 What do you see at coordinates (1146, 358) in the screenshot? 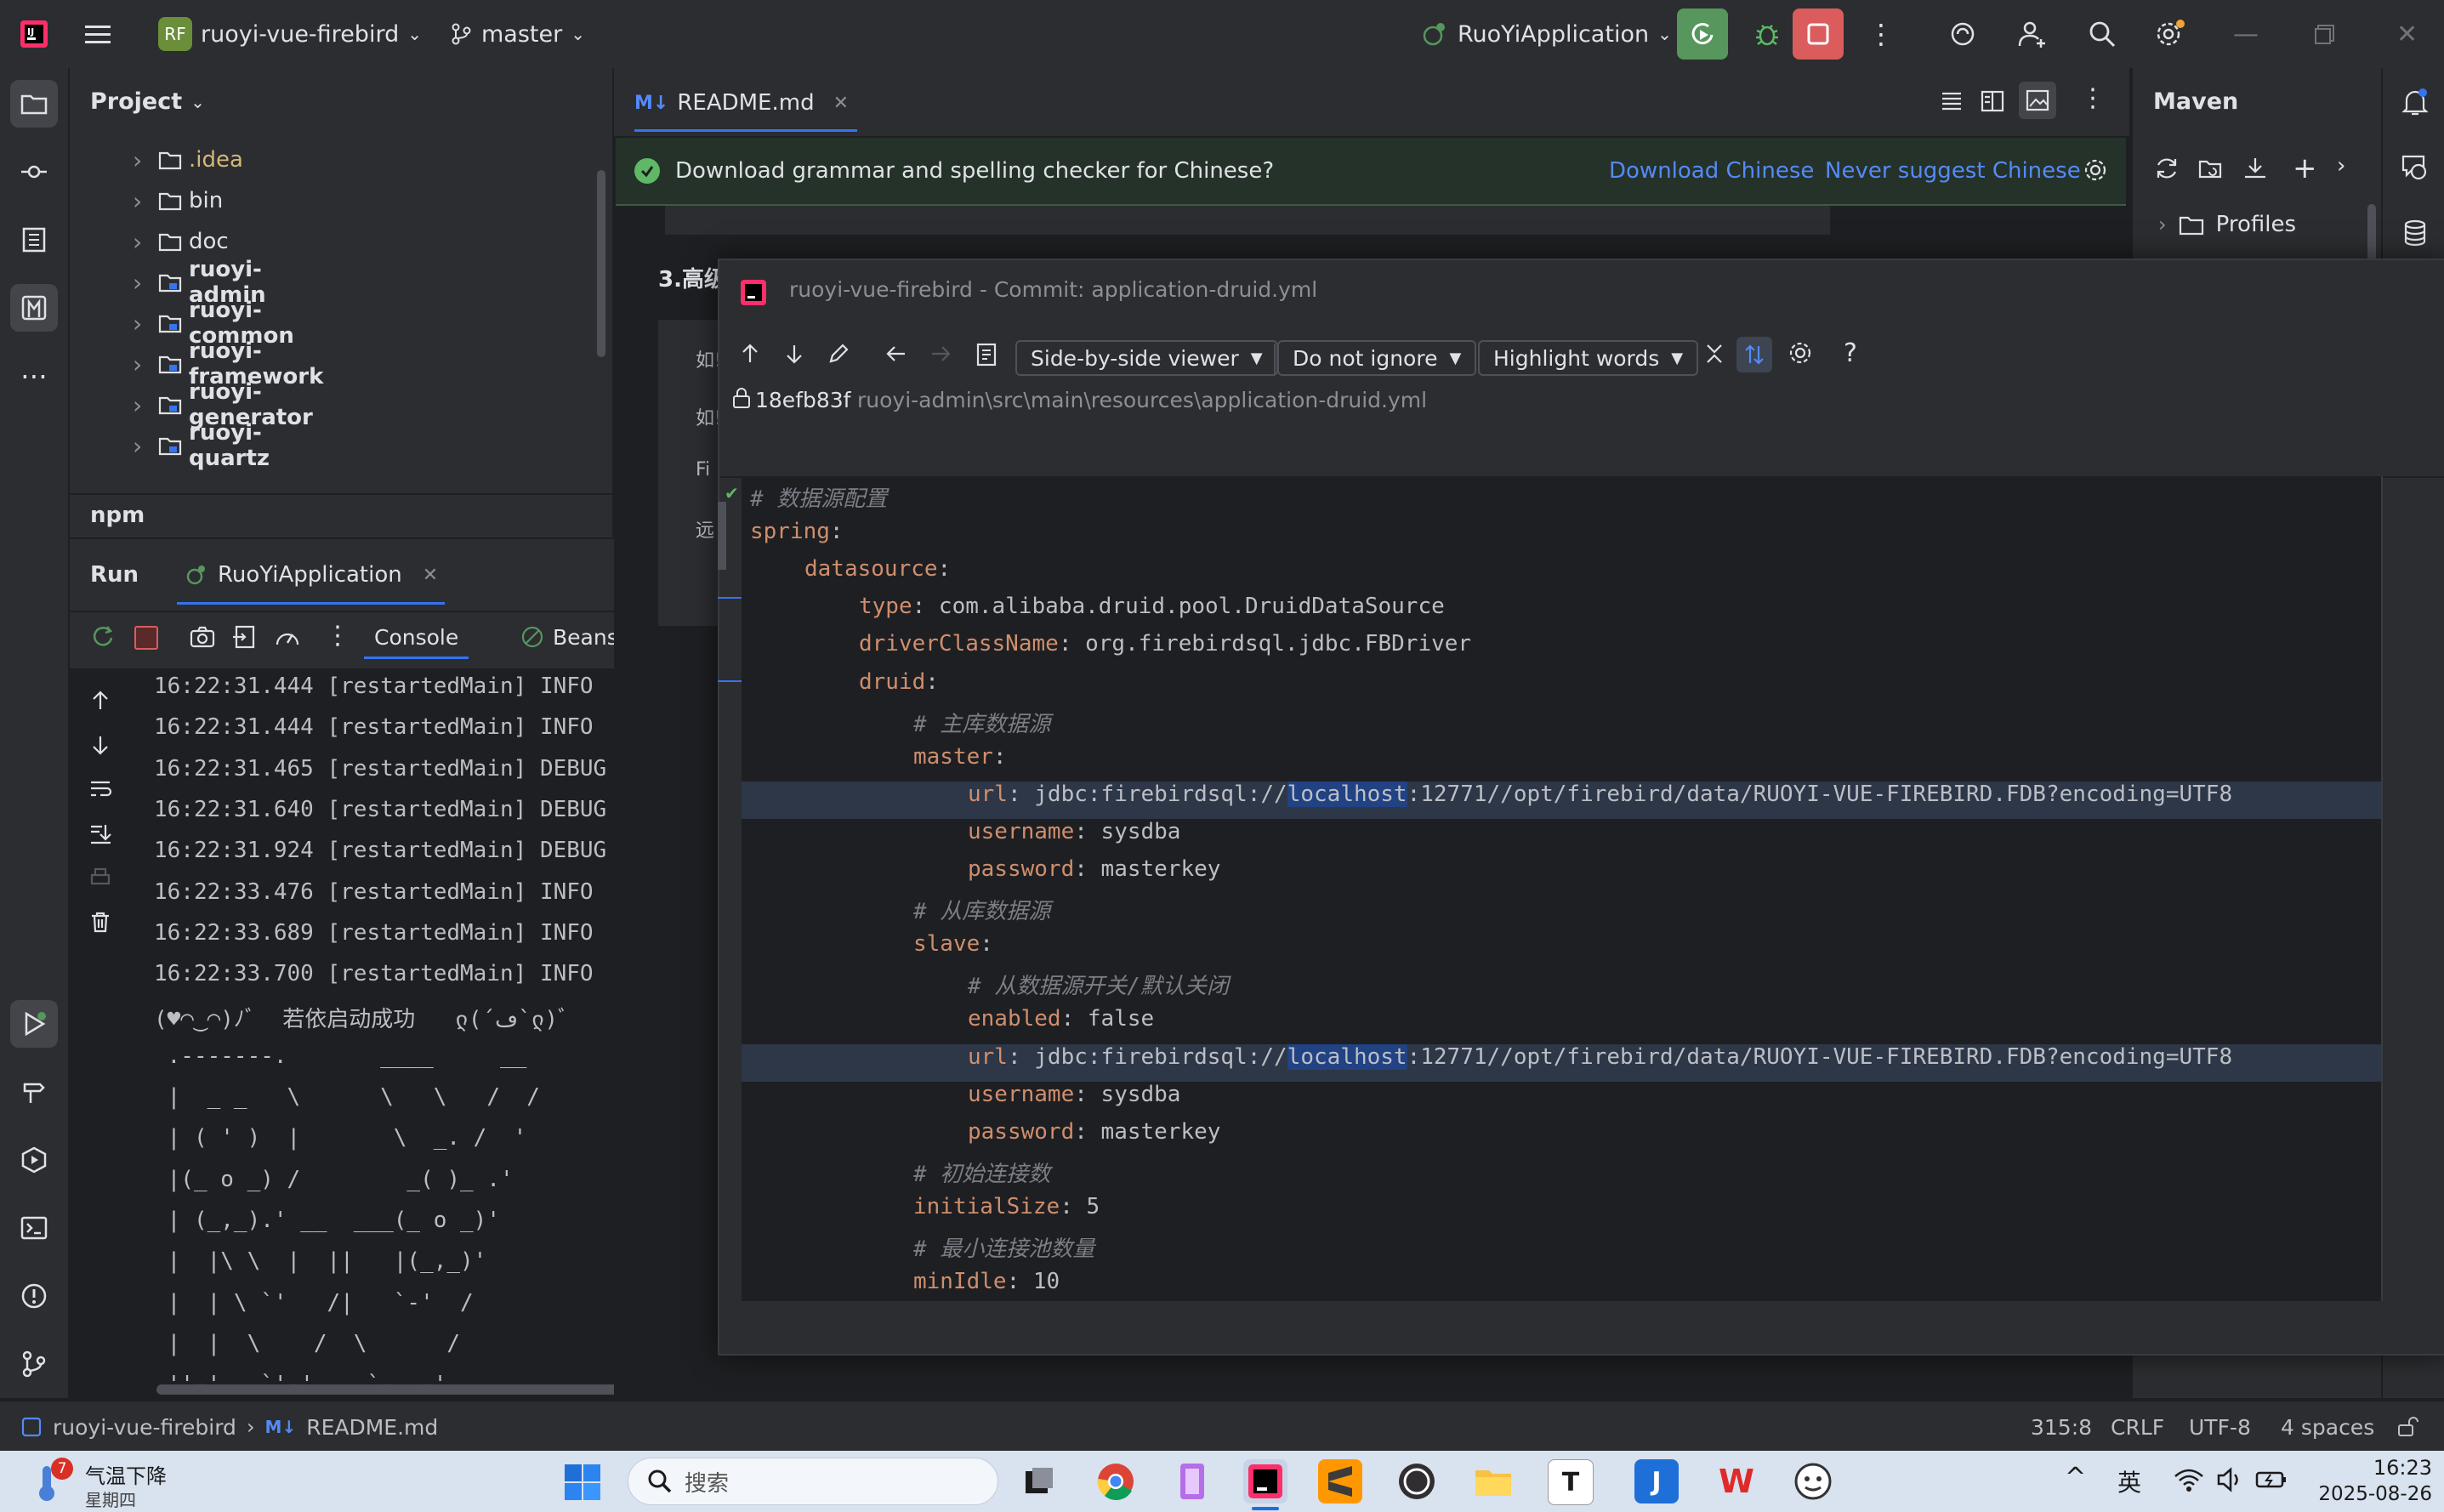
I see `viewer-dropdown: Side-by-side viewer ▼` at bounding box center [1146, 358].